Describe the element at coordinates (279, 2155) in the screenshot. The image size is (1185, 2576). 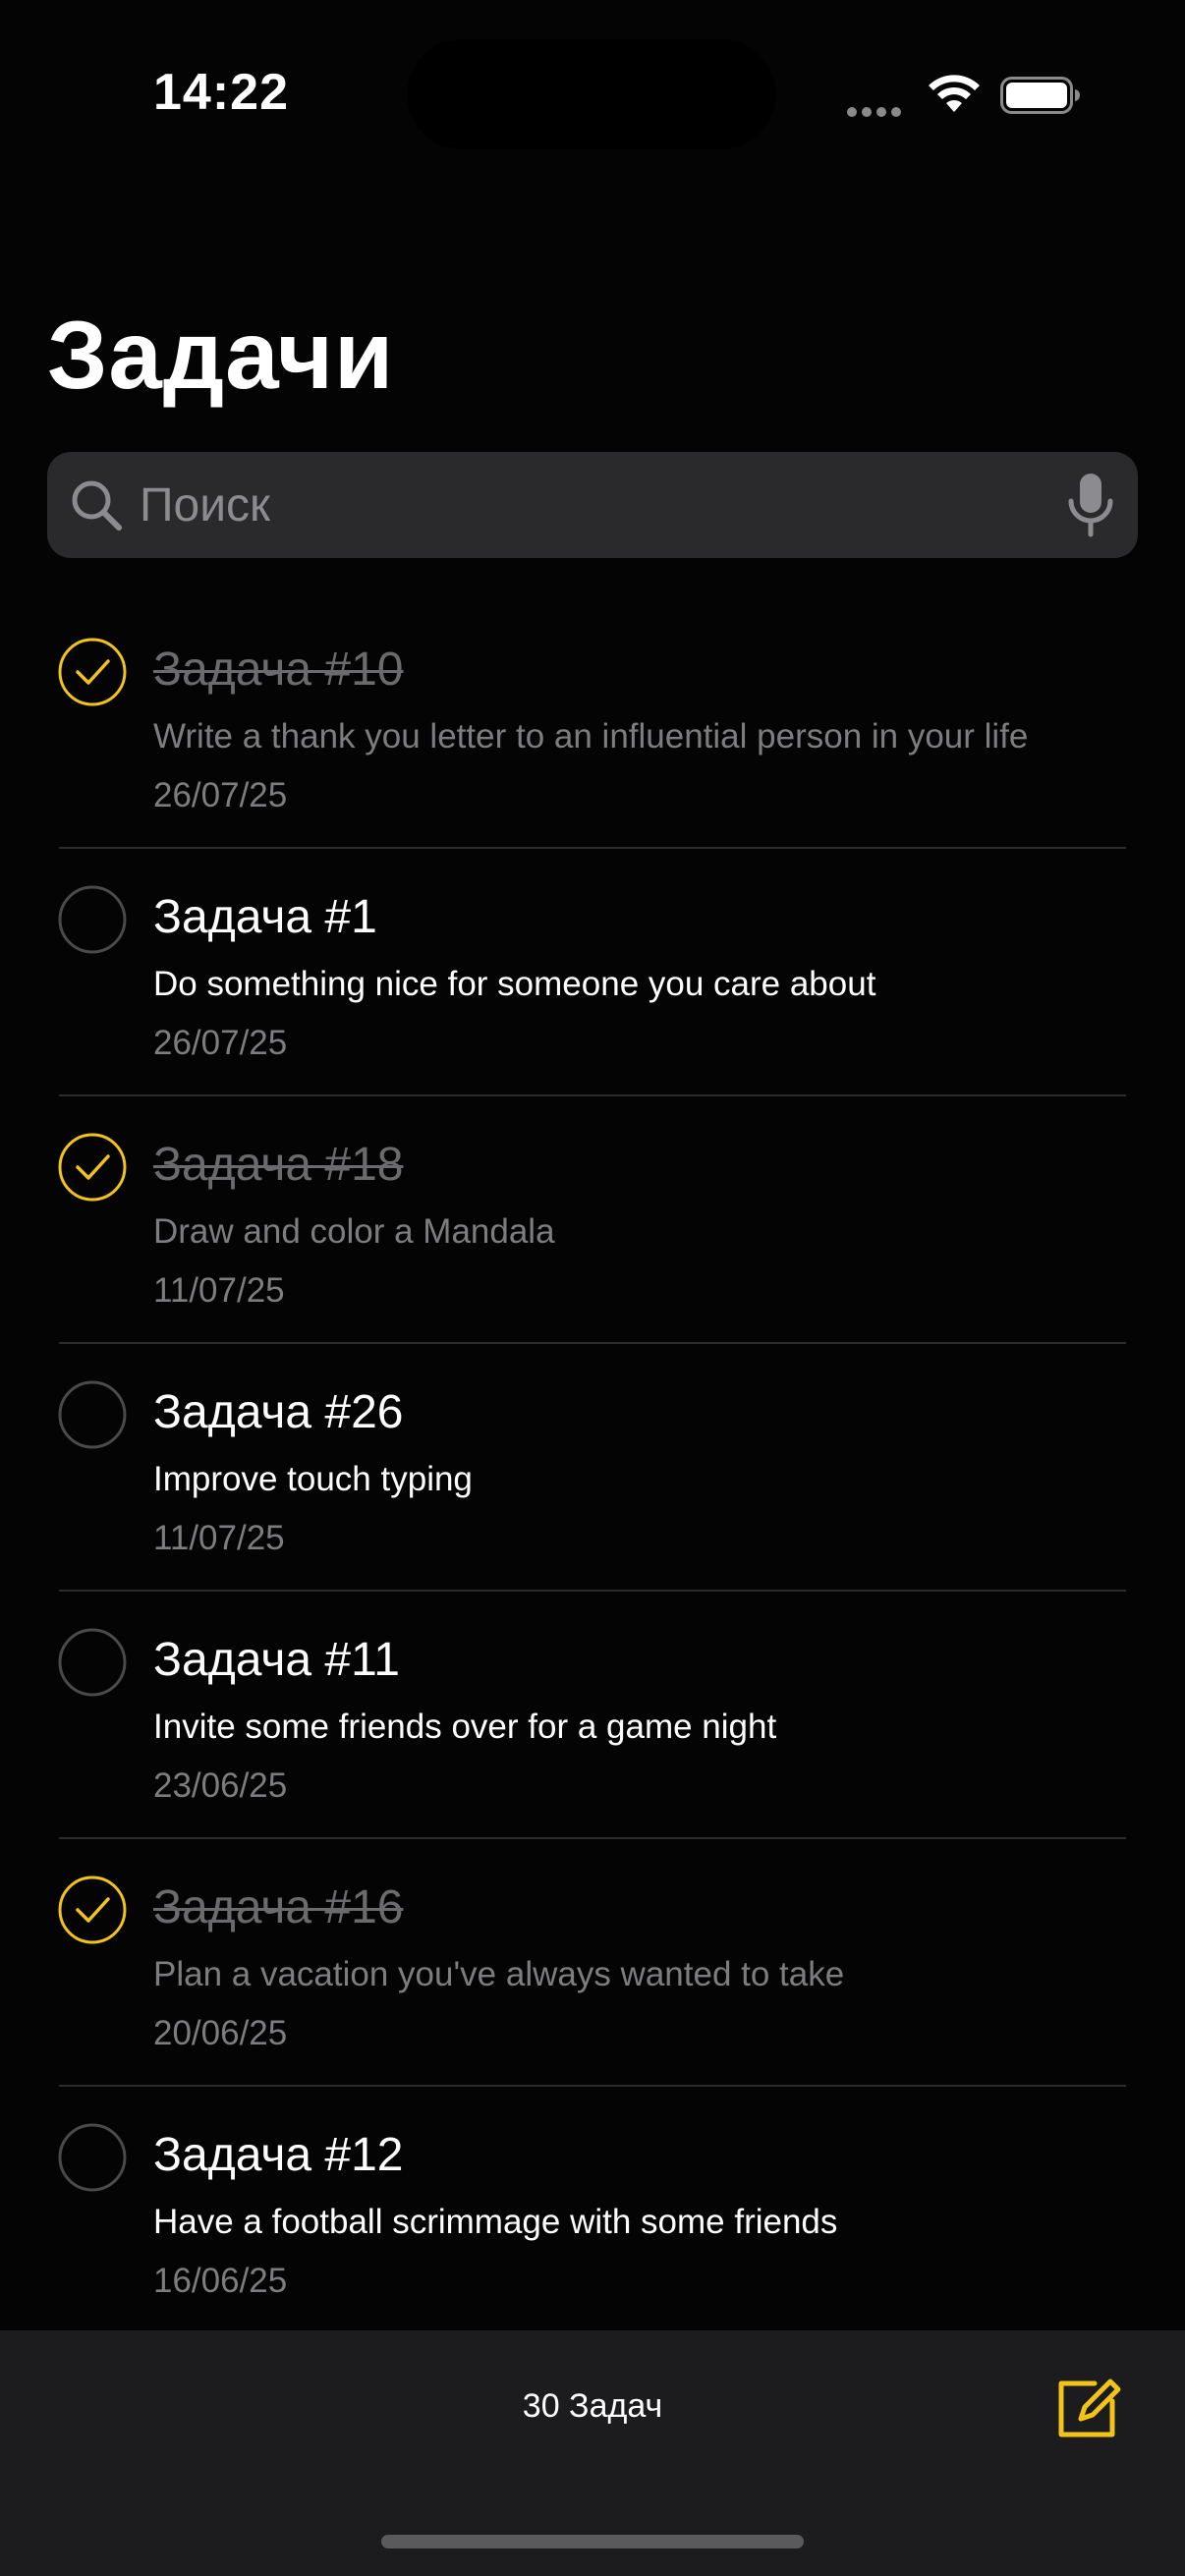
I see `task-title: Задача #12` at that location.